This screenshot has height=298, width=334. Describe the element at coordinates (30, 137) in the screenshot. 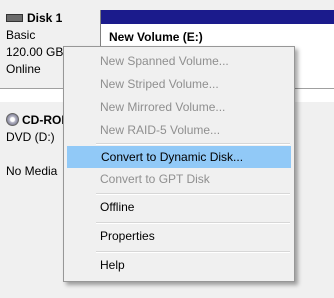

I see `cdrom-drive: DVD (D:)` at that location.